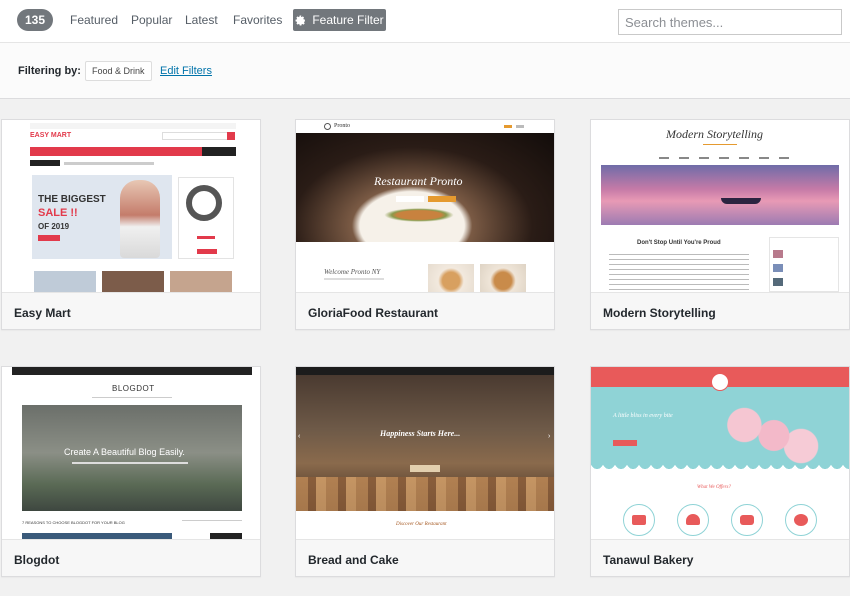  What do you see at coordinates (72, 199) in the screenshot?
I see `preview-promo-line1: THE BIGGEST` at bounding box center [72, 199].